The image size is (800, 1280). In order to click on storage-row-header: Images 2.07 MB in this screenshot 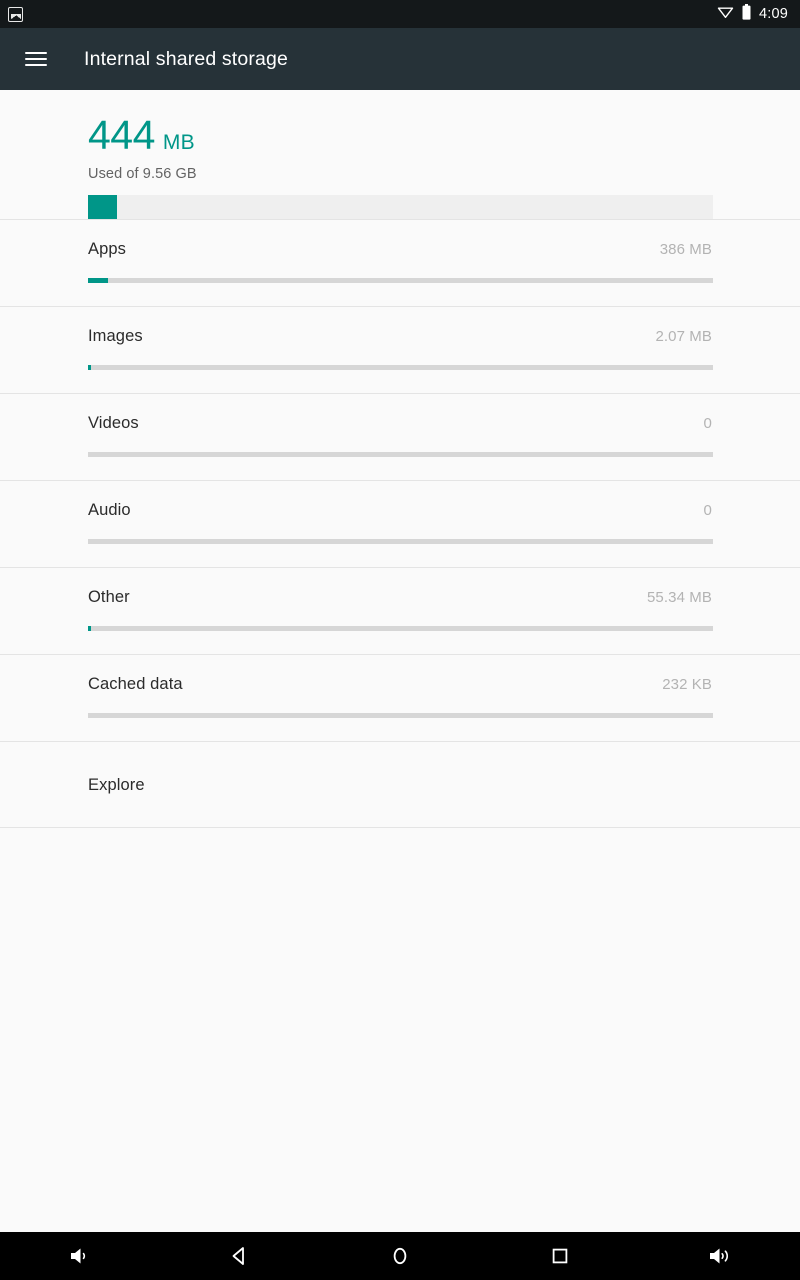, I will do `click(400, 336)`.